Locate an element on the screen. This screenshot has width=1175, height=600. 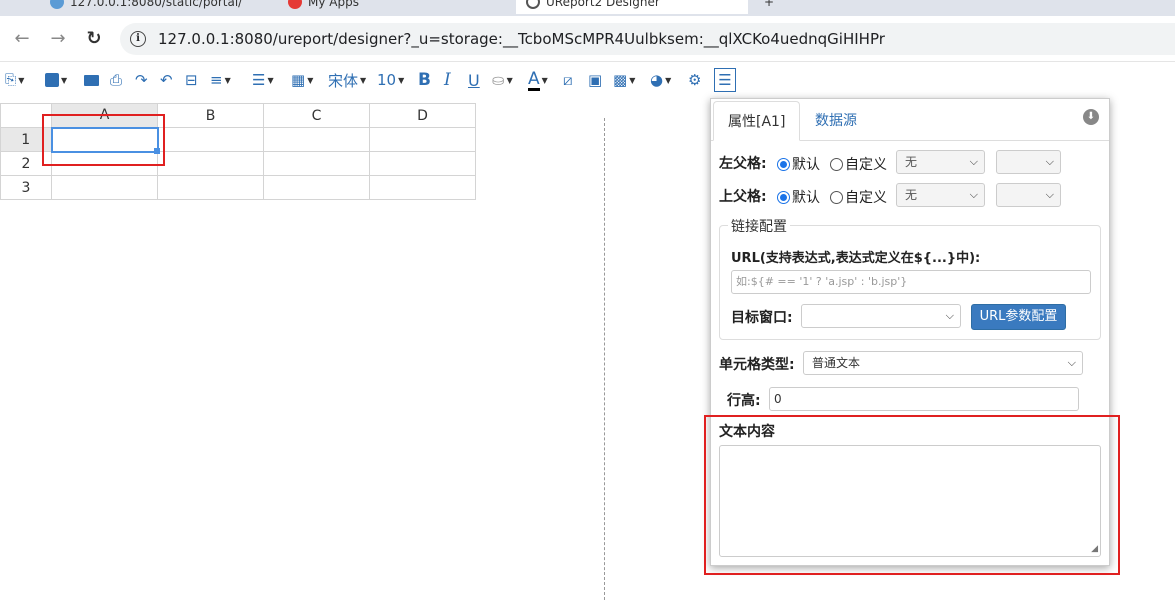
cell-c3 is located at coordinates (316, 187).